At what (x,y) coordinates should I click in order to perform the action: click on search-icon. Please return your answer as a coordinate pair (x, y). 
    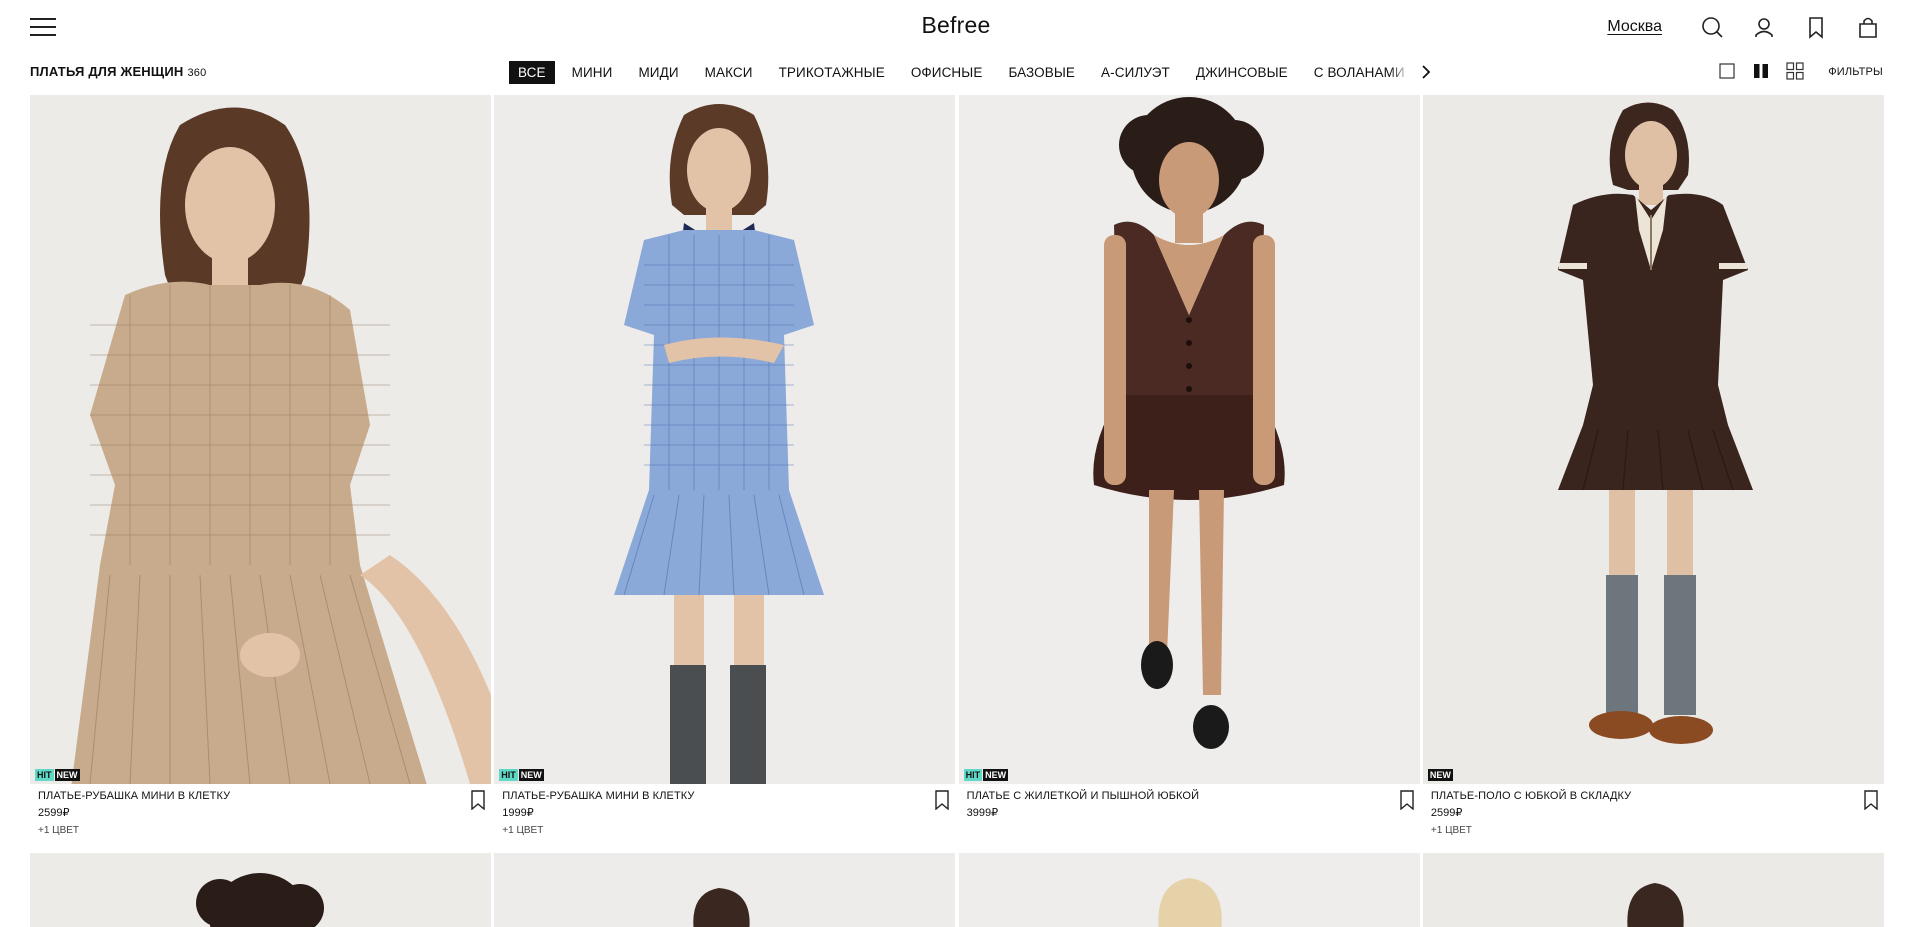
    Looking at the image, I should click on (1712, 27).